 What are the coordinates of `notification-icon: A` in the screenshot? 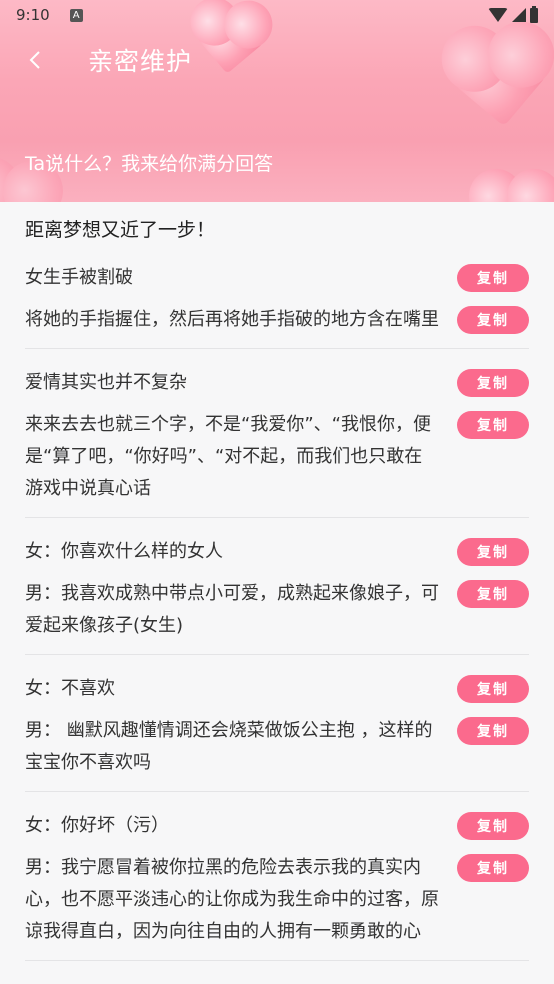 It's located at (76, 15).